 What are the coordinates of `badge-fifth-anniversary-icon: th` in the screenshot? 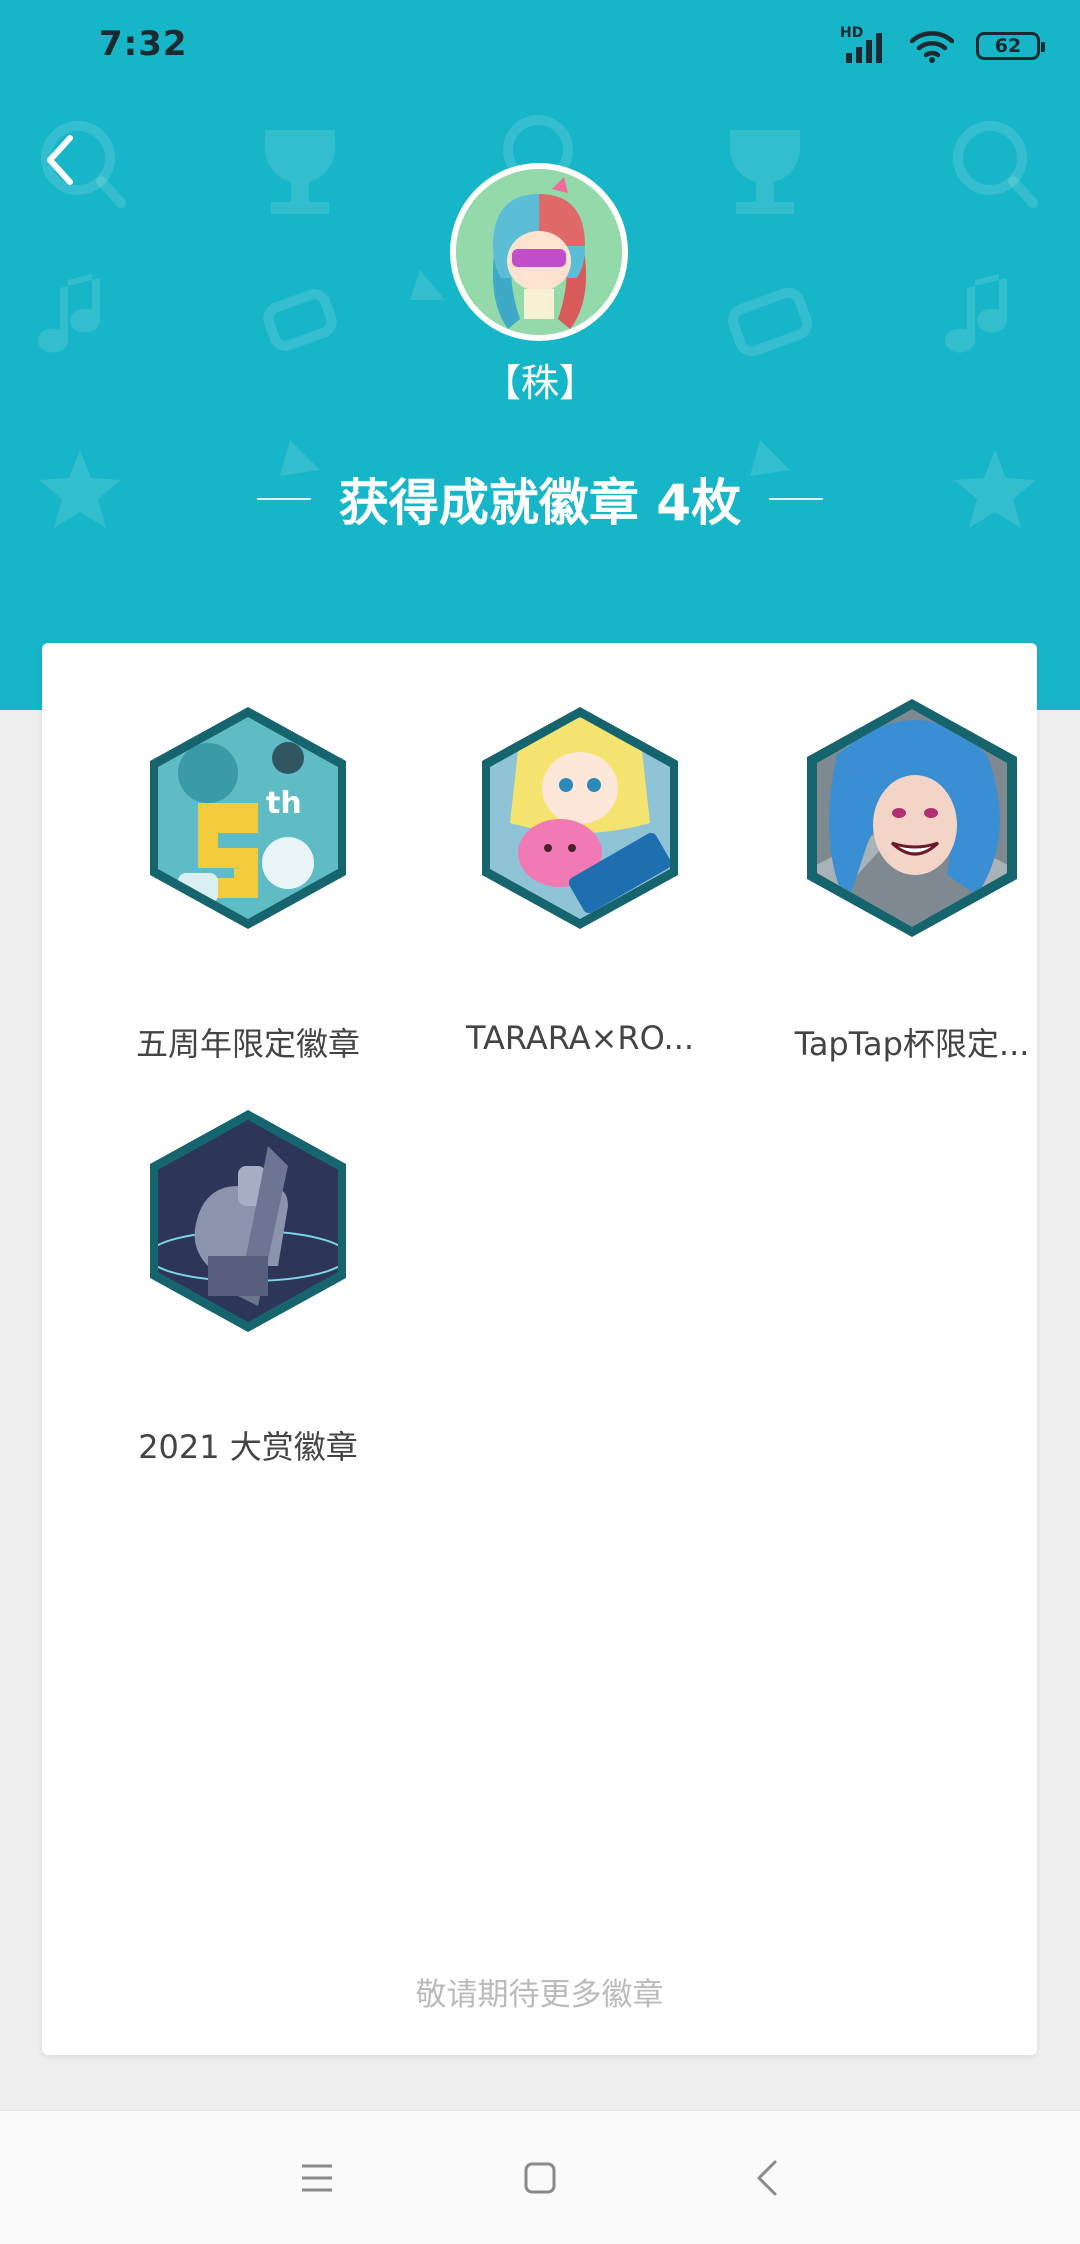 It's located at (248, 818).